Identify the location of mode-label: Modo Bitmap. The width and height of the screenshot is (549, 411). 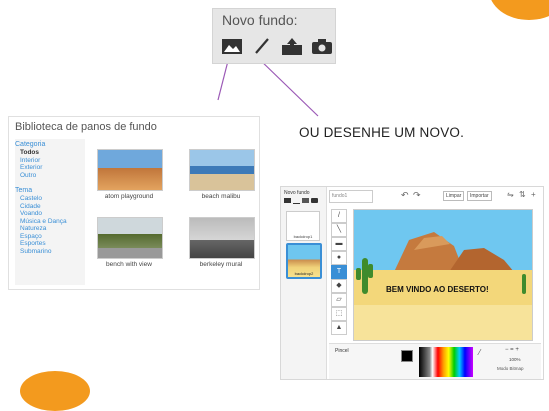
(510, 368).